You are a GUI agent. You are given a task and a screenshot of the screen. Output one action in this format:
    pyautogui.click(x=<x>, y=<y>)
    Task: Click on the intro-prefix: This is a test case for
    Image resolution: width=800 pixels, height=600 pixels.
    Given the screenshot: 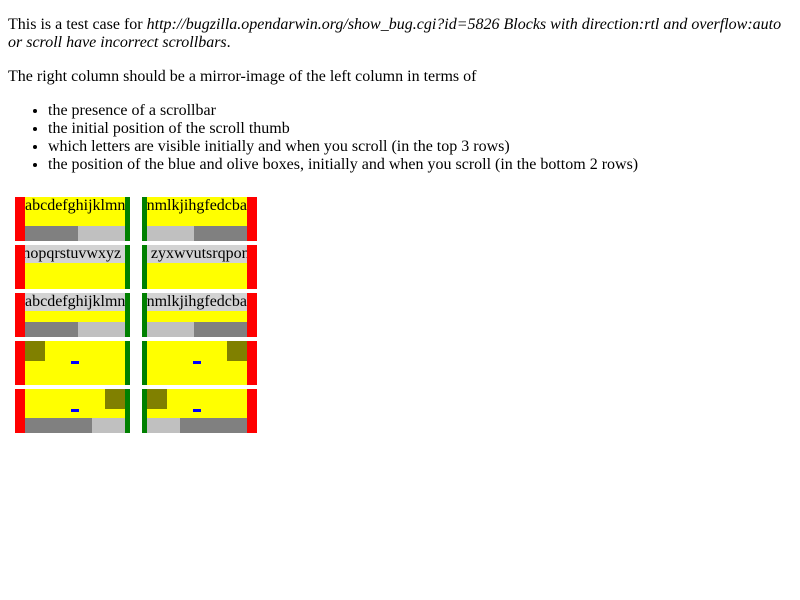 What is the action you would take?
    pyautogui.click(x=77, y=24)
    